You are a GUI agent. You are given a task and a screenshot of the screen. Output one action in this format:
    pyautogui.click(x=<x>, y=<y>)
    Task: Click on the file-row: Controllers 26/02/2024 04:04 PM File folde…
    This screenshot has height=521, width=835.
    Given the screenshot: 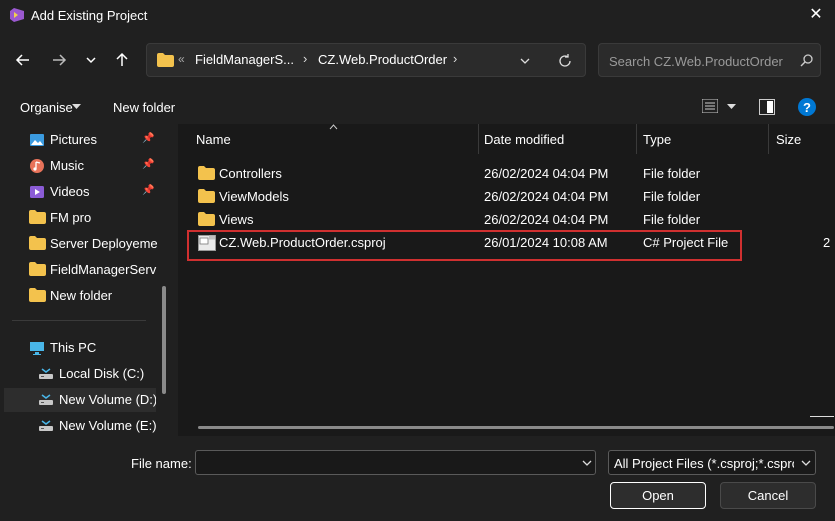 What is the action you would take?
    pyautogui.click(x=512, y=173)
    